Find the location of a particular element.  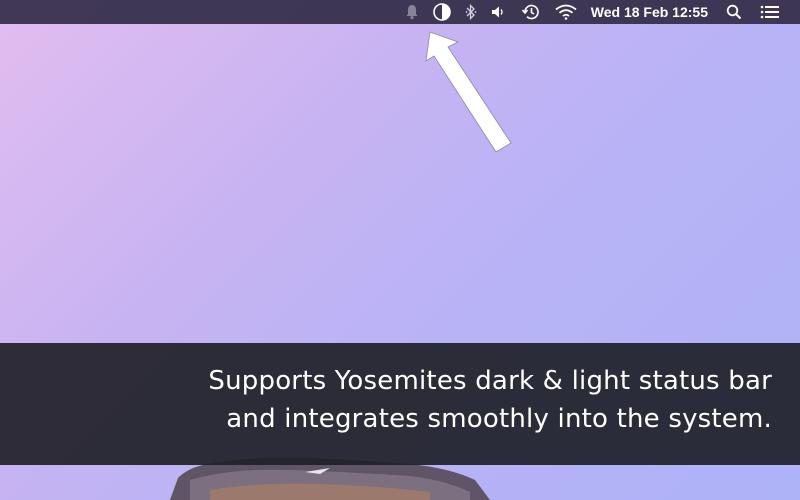

menu-bar: Wed 18 Feb 12:55 is located at coordinates (400, 12).